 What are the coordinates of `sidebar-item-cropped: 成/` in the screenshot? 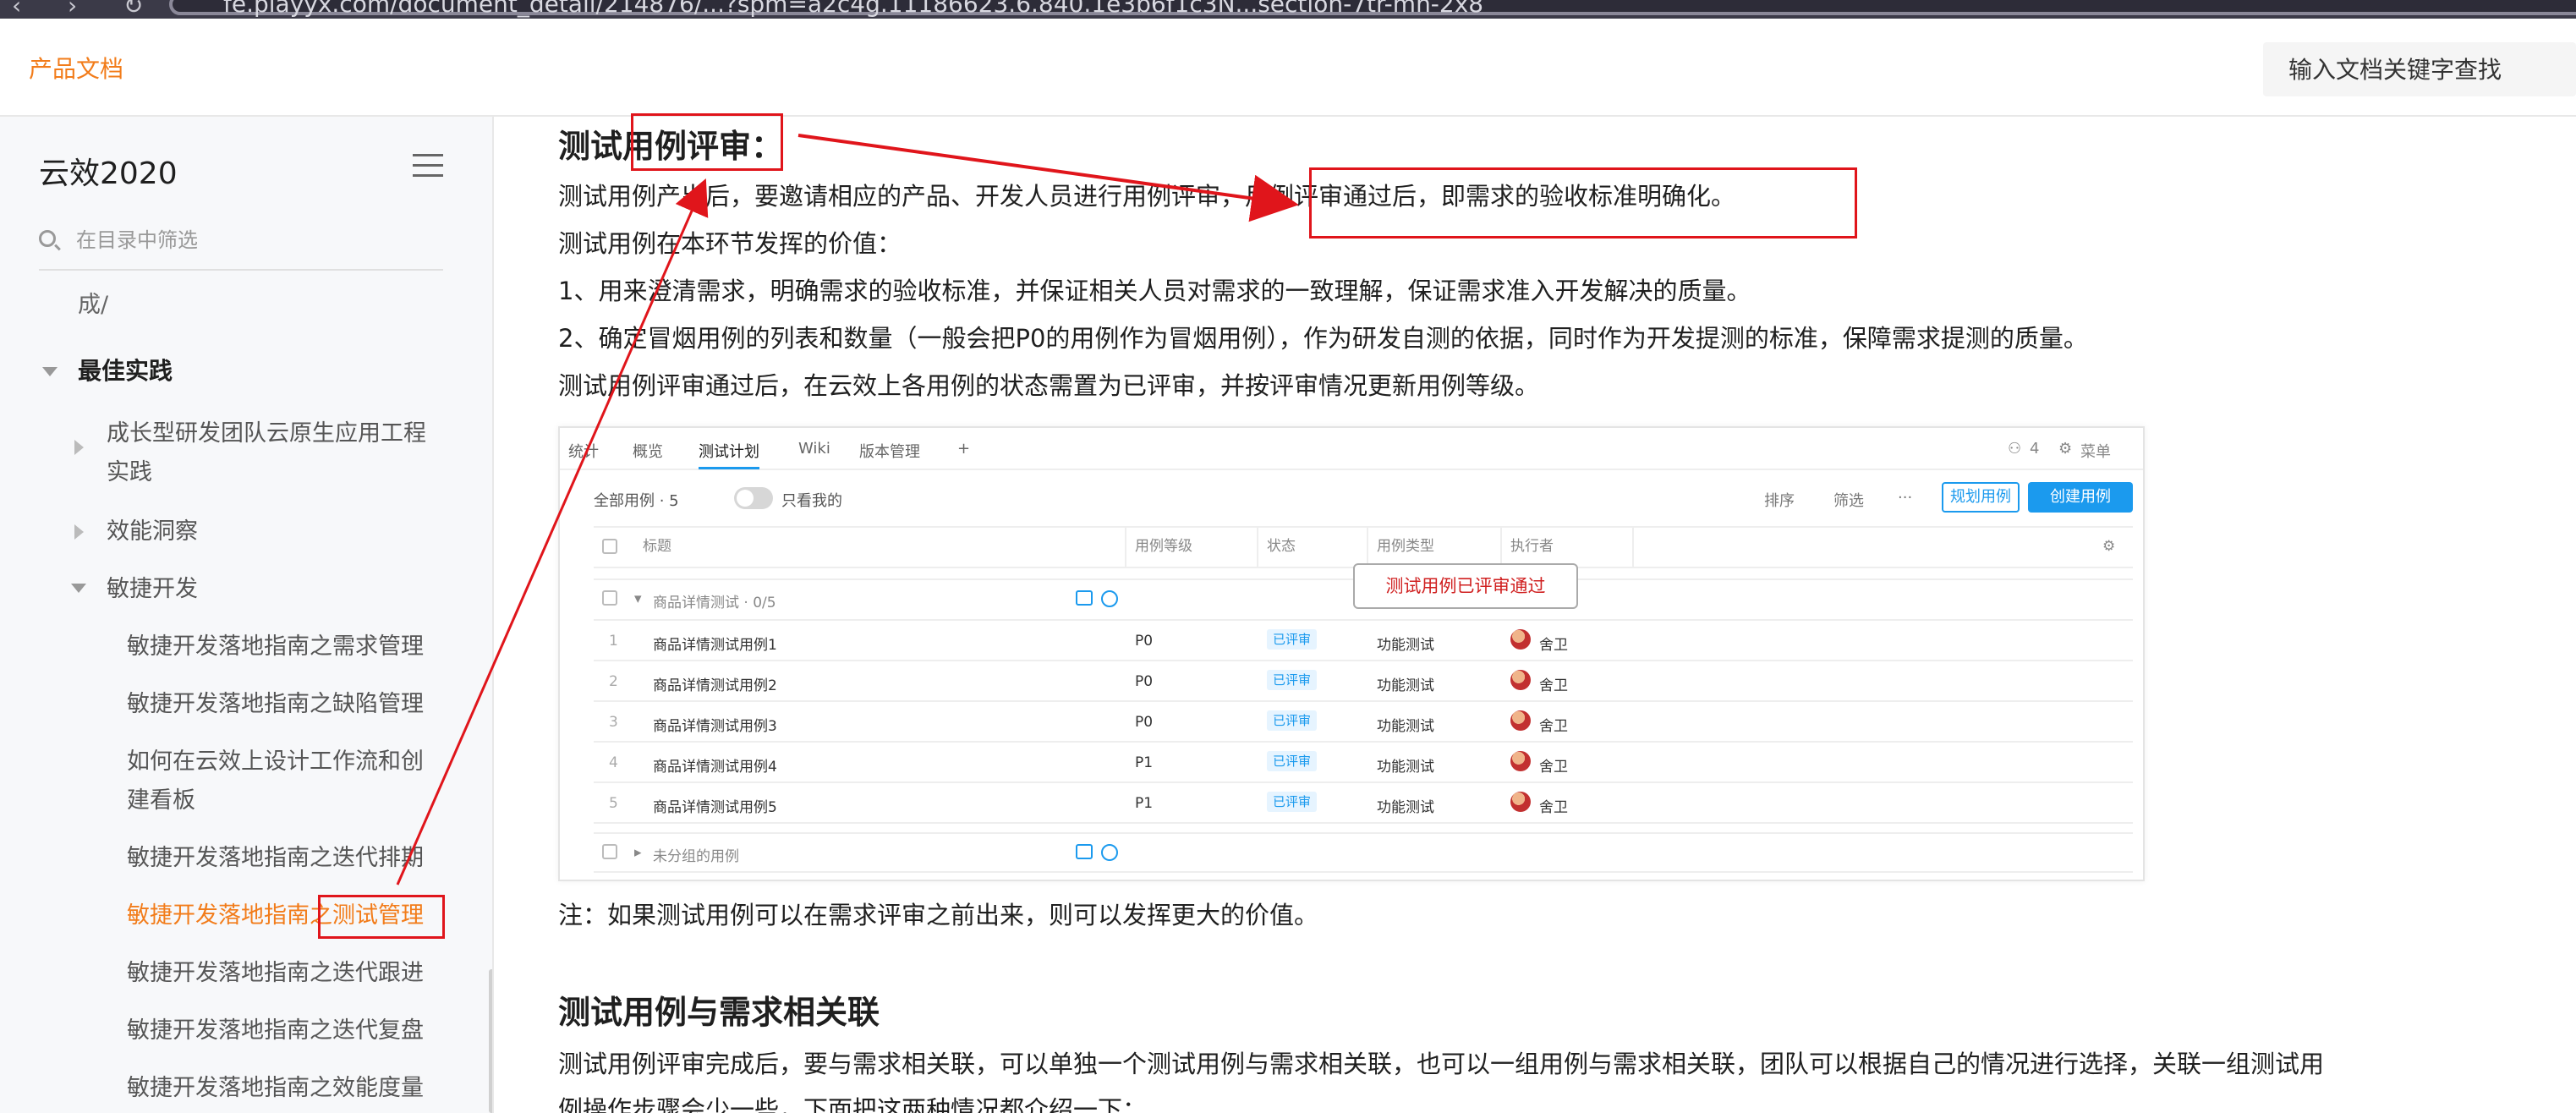 It's located at (93, 305).